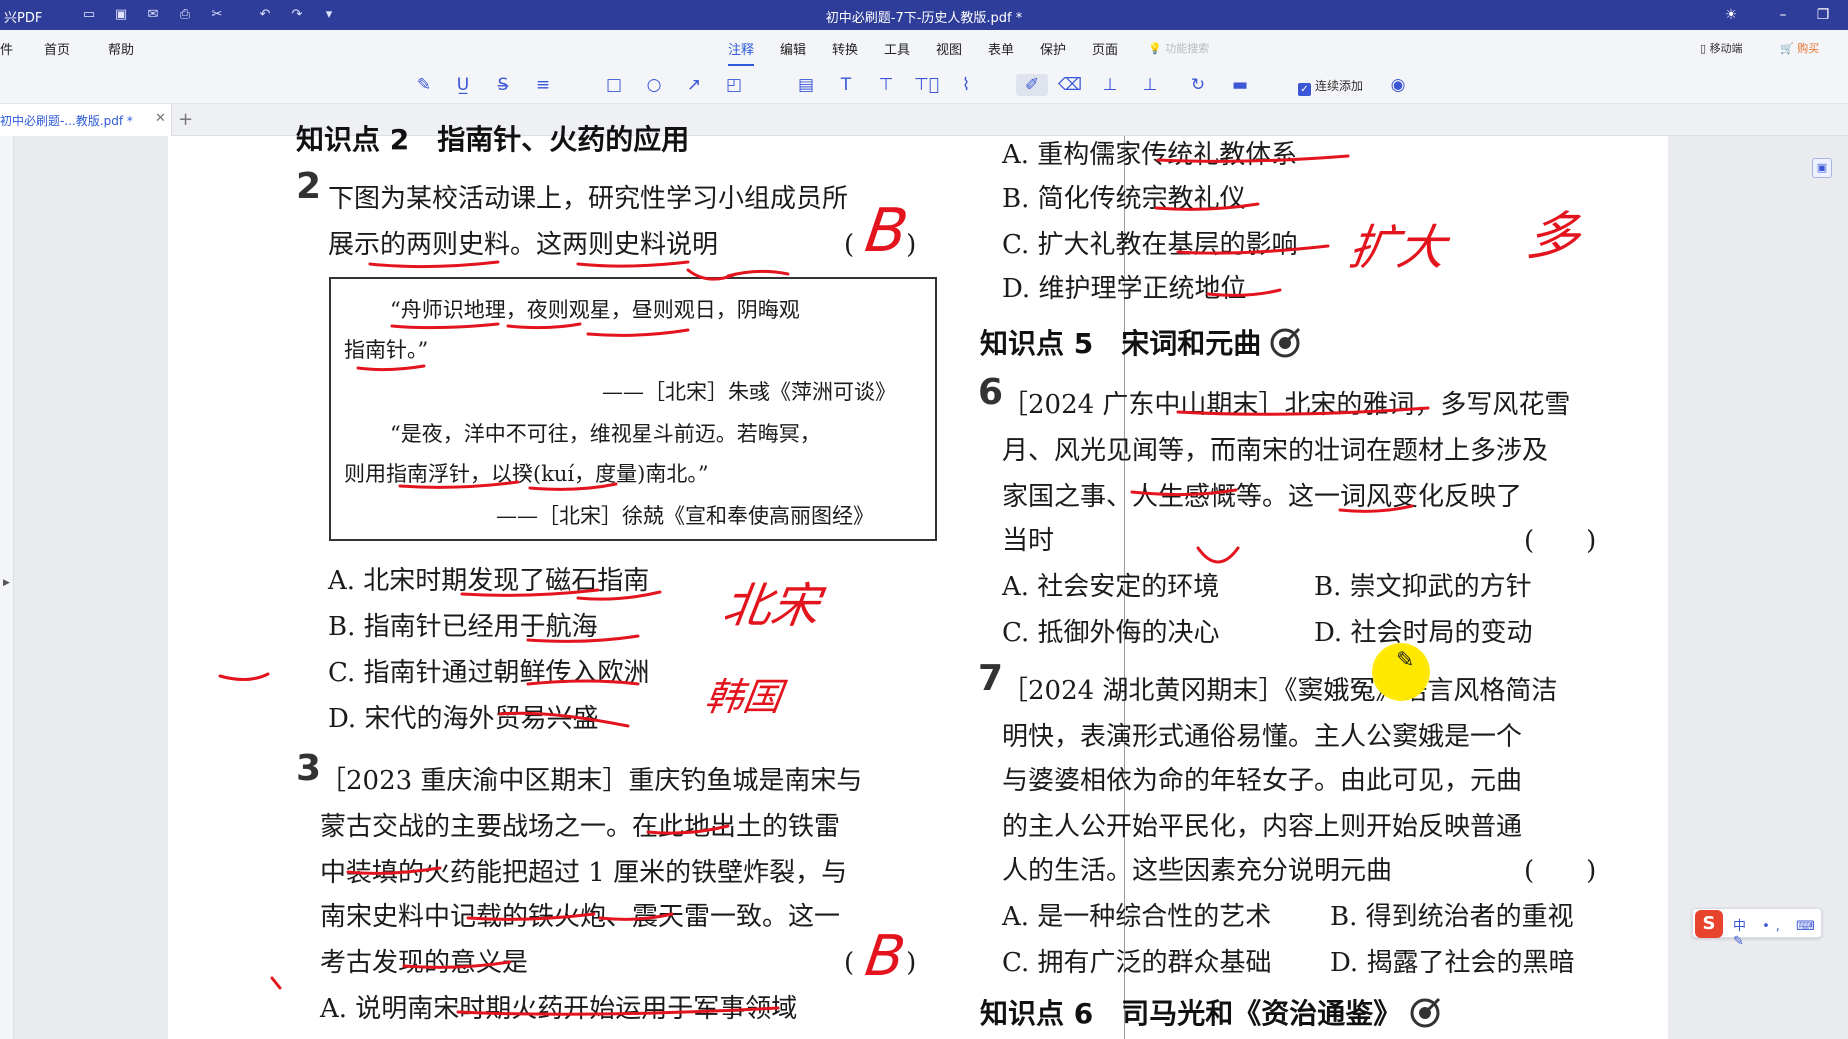 Image resolution: width=1848 pixels, height=1039 pixels. I want to click on target-icon, so click(1425, 1012).